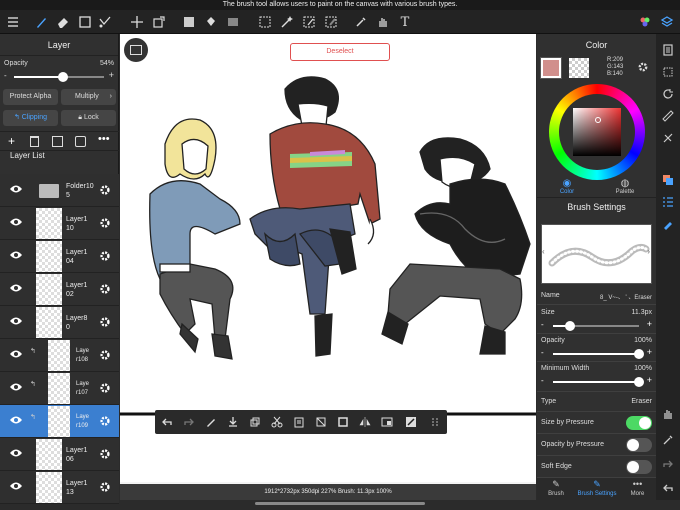 Image resolution: width=680 pixels, height=510 pixels. Describe the element at coordinates (597, 494) in the screenshot. I see `tab-brush-settings: Brush Settings` at that location.